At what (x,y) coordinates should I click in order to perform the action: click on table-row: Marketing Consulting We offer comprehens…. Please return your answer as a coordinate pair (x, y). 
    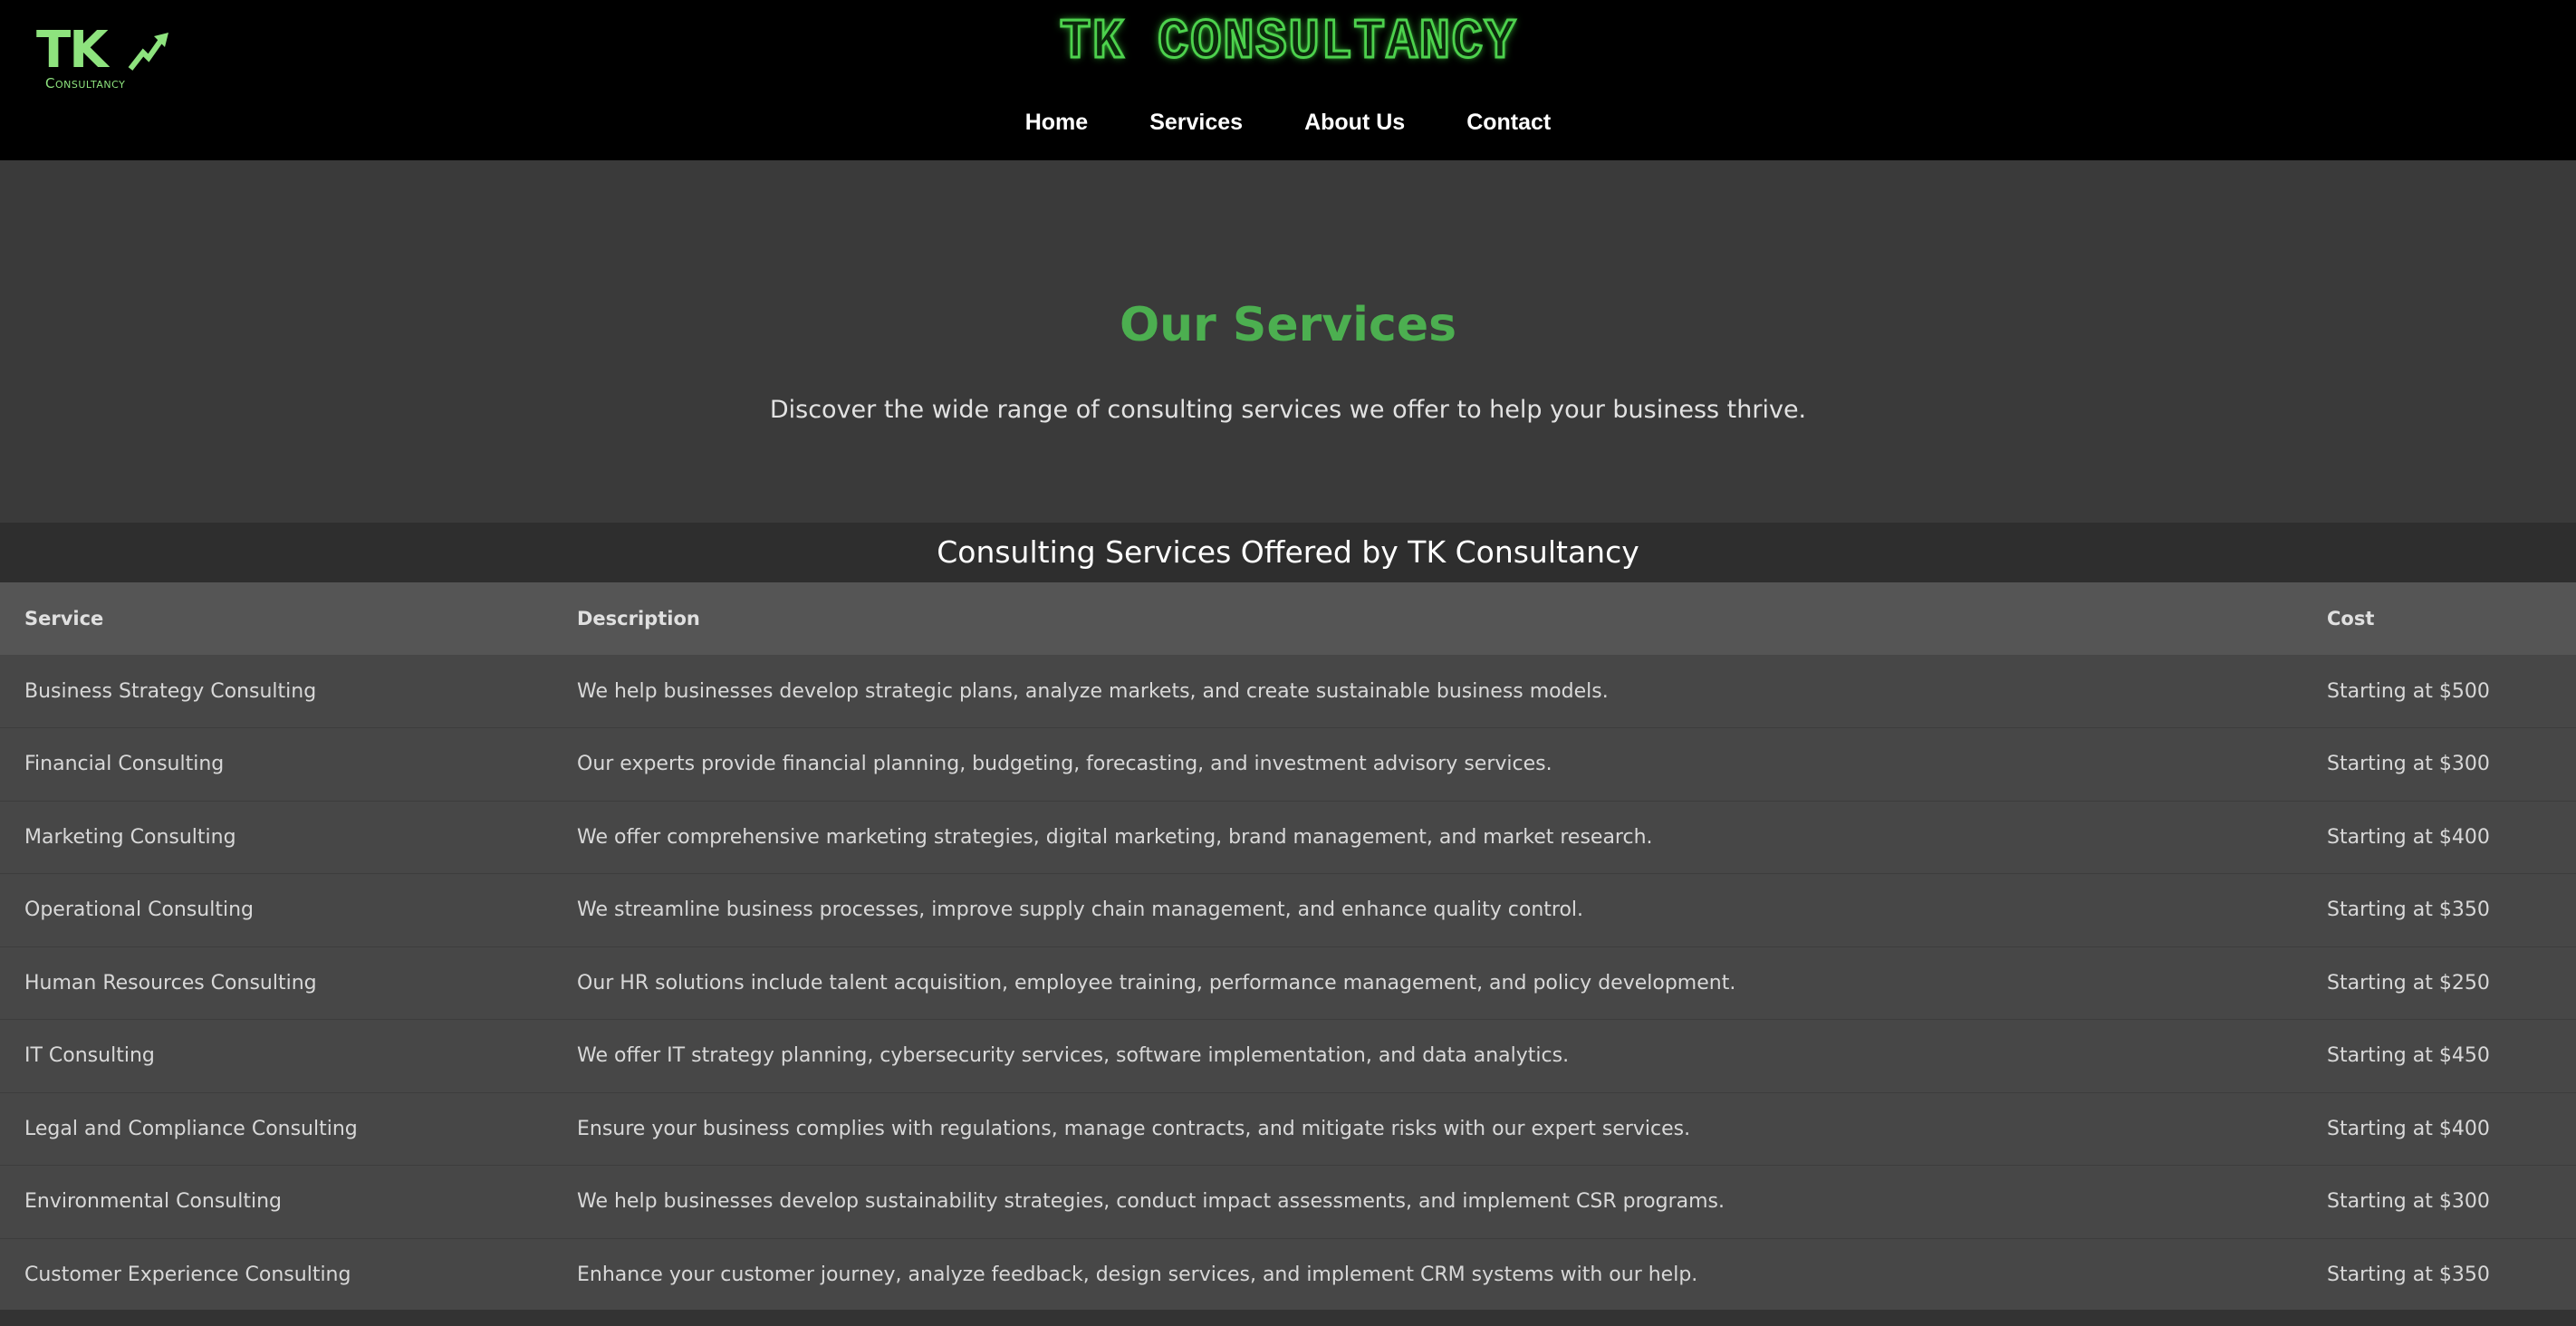
    Looking at the image, I should click on (1288, 837).